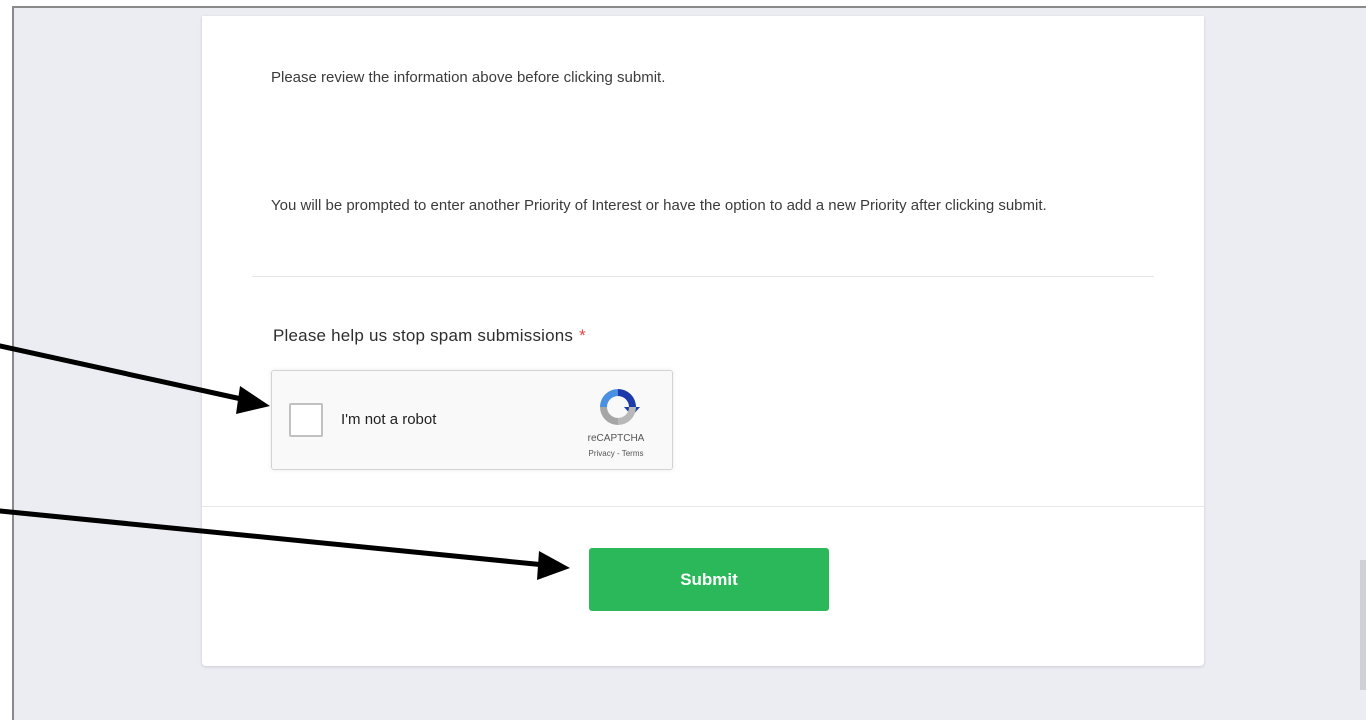 The width and height of the screenshot is (1366, 720). Describe the element at coordinates (703, 276) in the screenshot. I see `section-divider` at that location.